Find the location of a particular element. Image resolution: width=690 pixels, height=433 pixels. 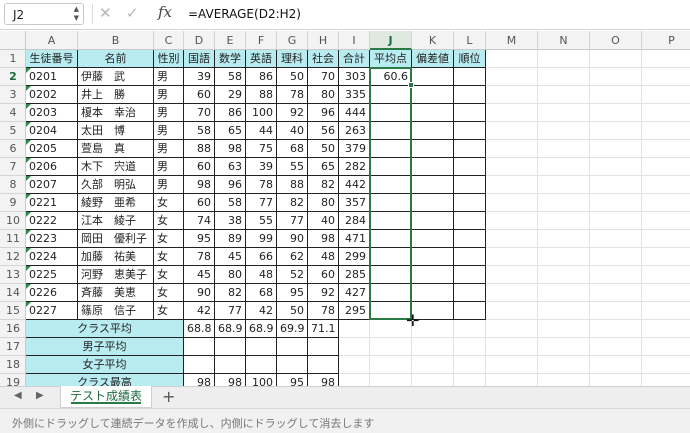

row-header-12: 12 is located at coordinates (13, 257).